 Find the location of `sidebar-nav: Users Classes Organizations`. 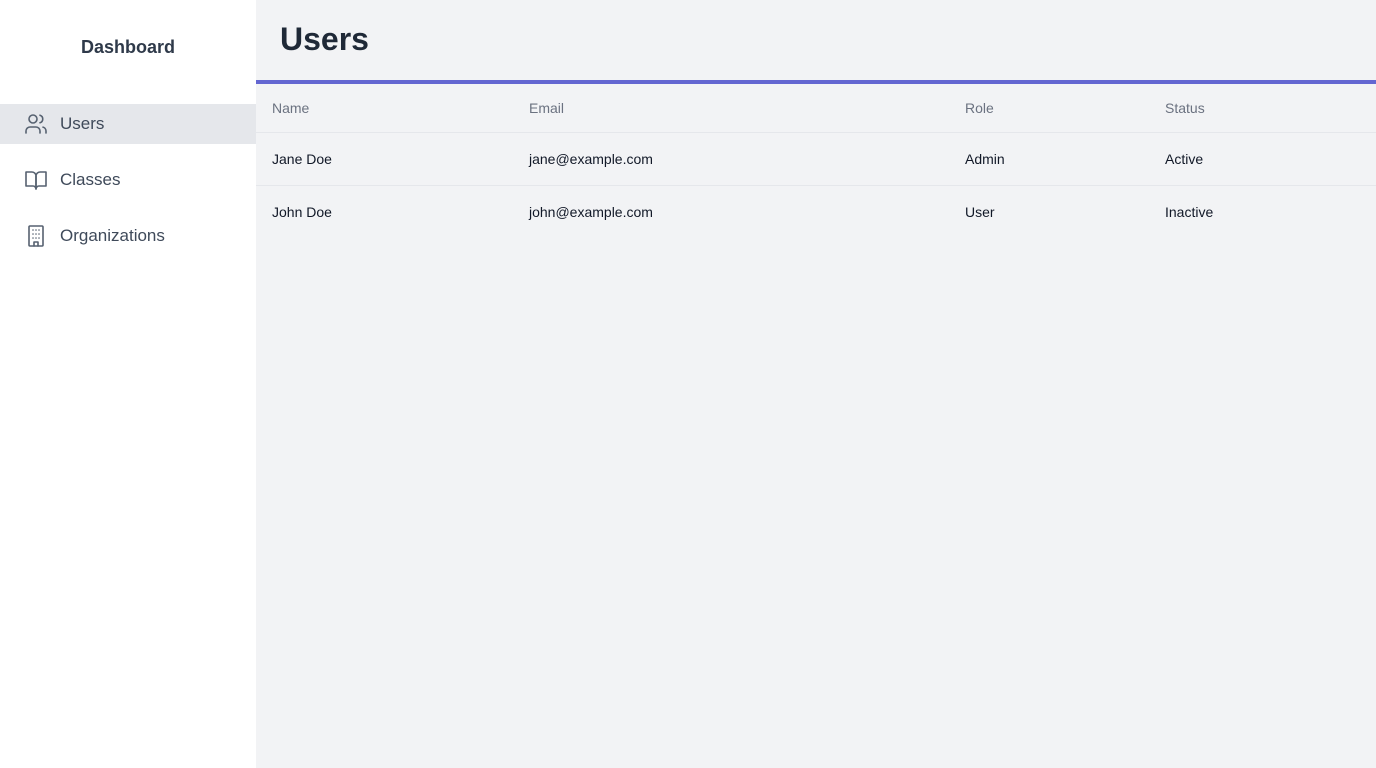

sidebar-nav: Users Classes Organizations is located at coordinates (128, 180).